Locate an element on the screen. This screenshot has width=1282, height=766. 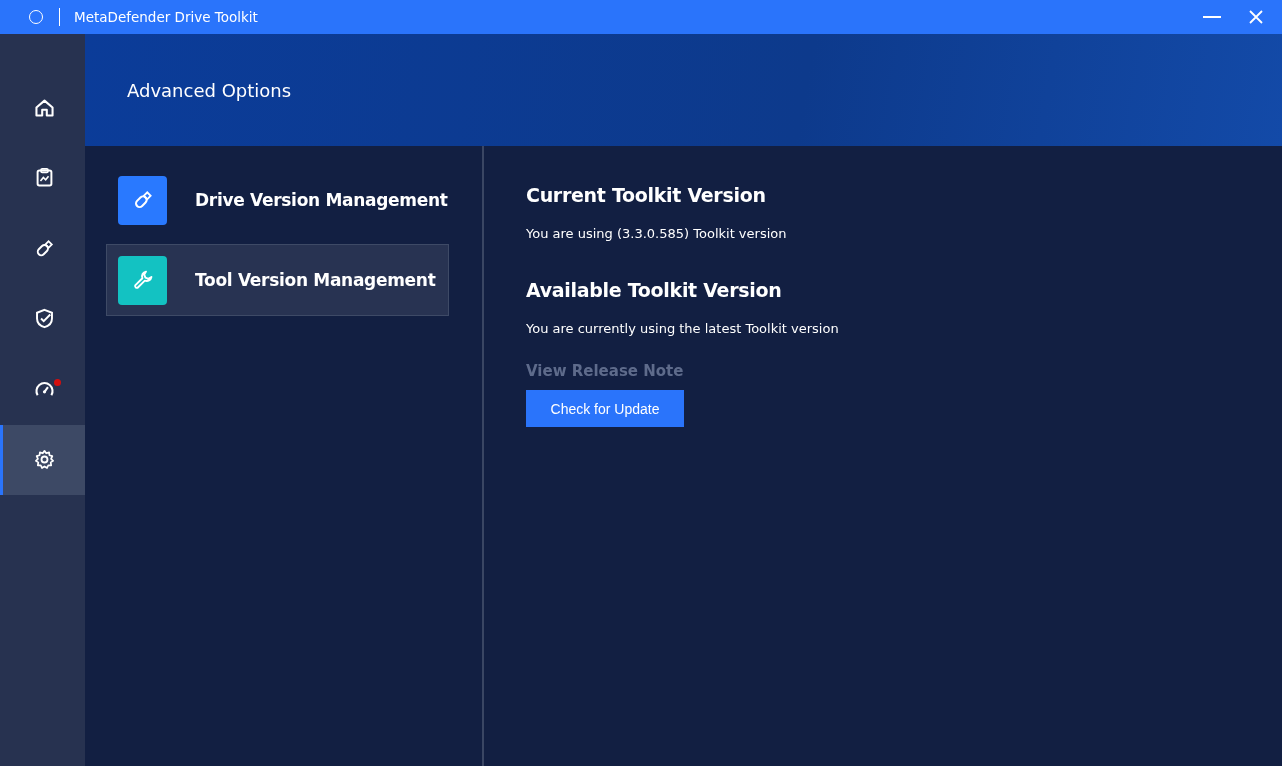
version-text: You are using (3.3.0.585) Toolkit version is located at coordinates (657, 233).